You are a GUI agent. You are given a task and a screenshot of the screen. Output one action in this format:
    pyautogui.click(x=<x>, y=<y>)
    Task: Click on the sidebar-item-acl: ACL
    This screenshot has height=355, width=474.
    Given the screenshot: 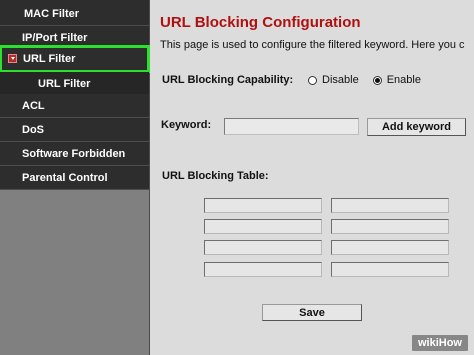 What is the action you would take?
    pyautogui.click(x=74, y=106)
    